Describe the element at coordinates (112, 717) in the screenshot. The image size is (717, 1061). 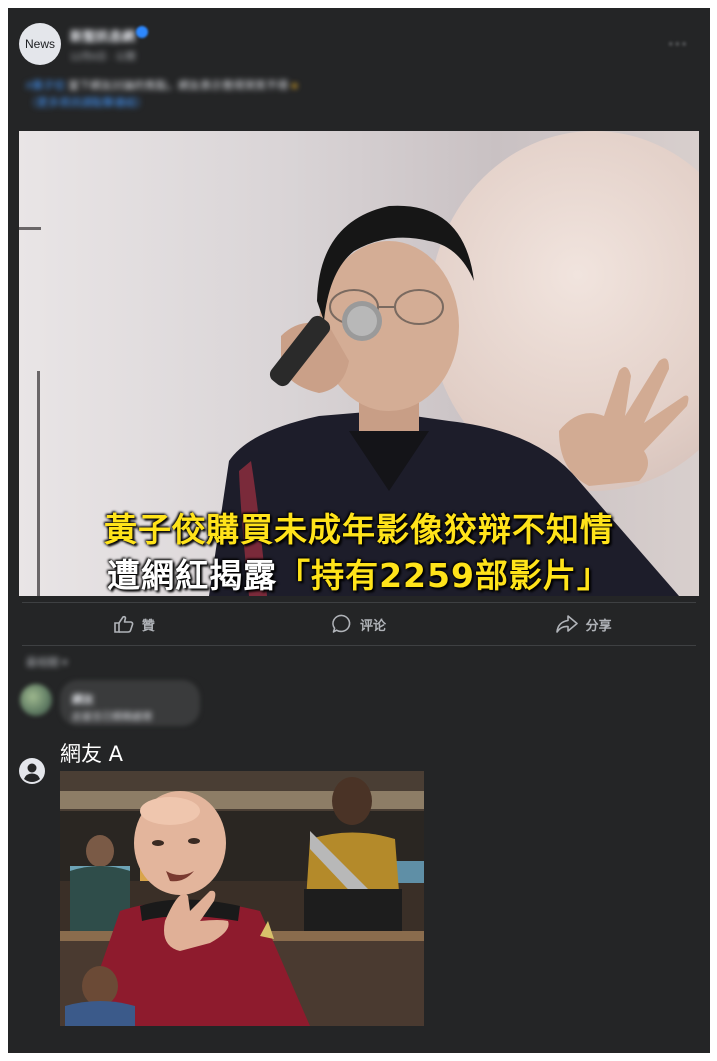
I see `comment-text: 此留言已模糊處理` at that location.